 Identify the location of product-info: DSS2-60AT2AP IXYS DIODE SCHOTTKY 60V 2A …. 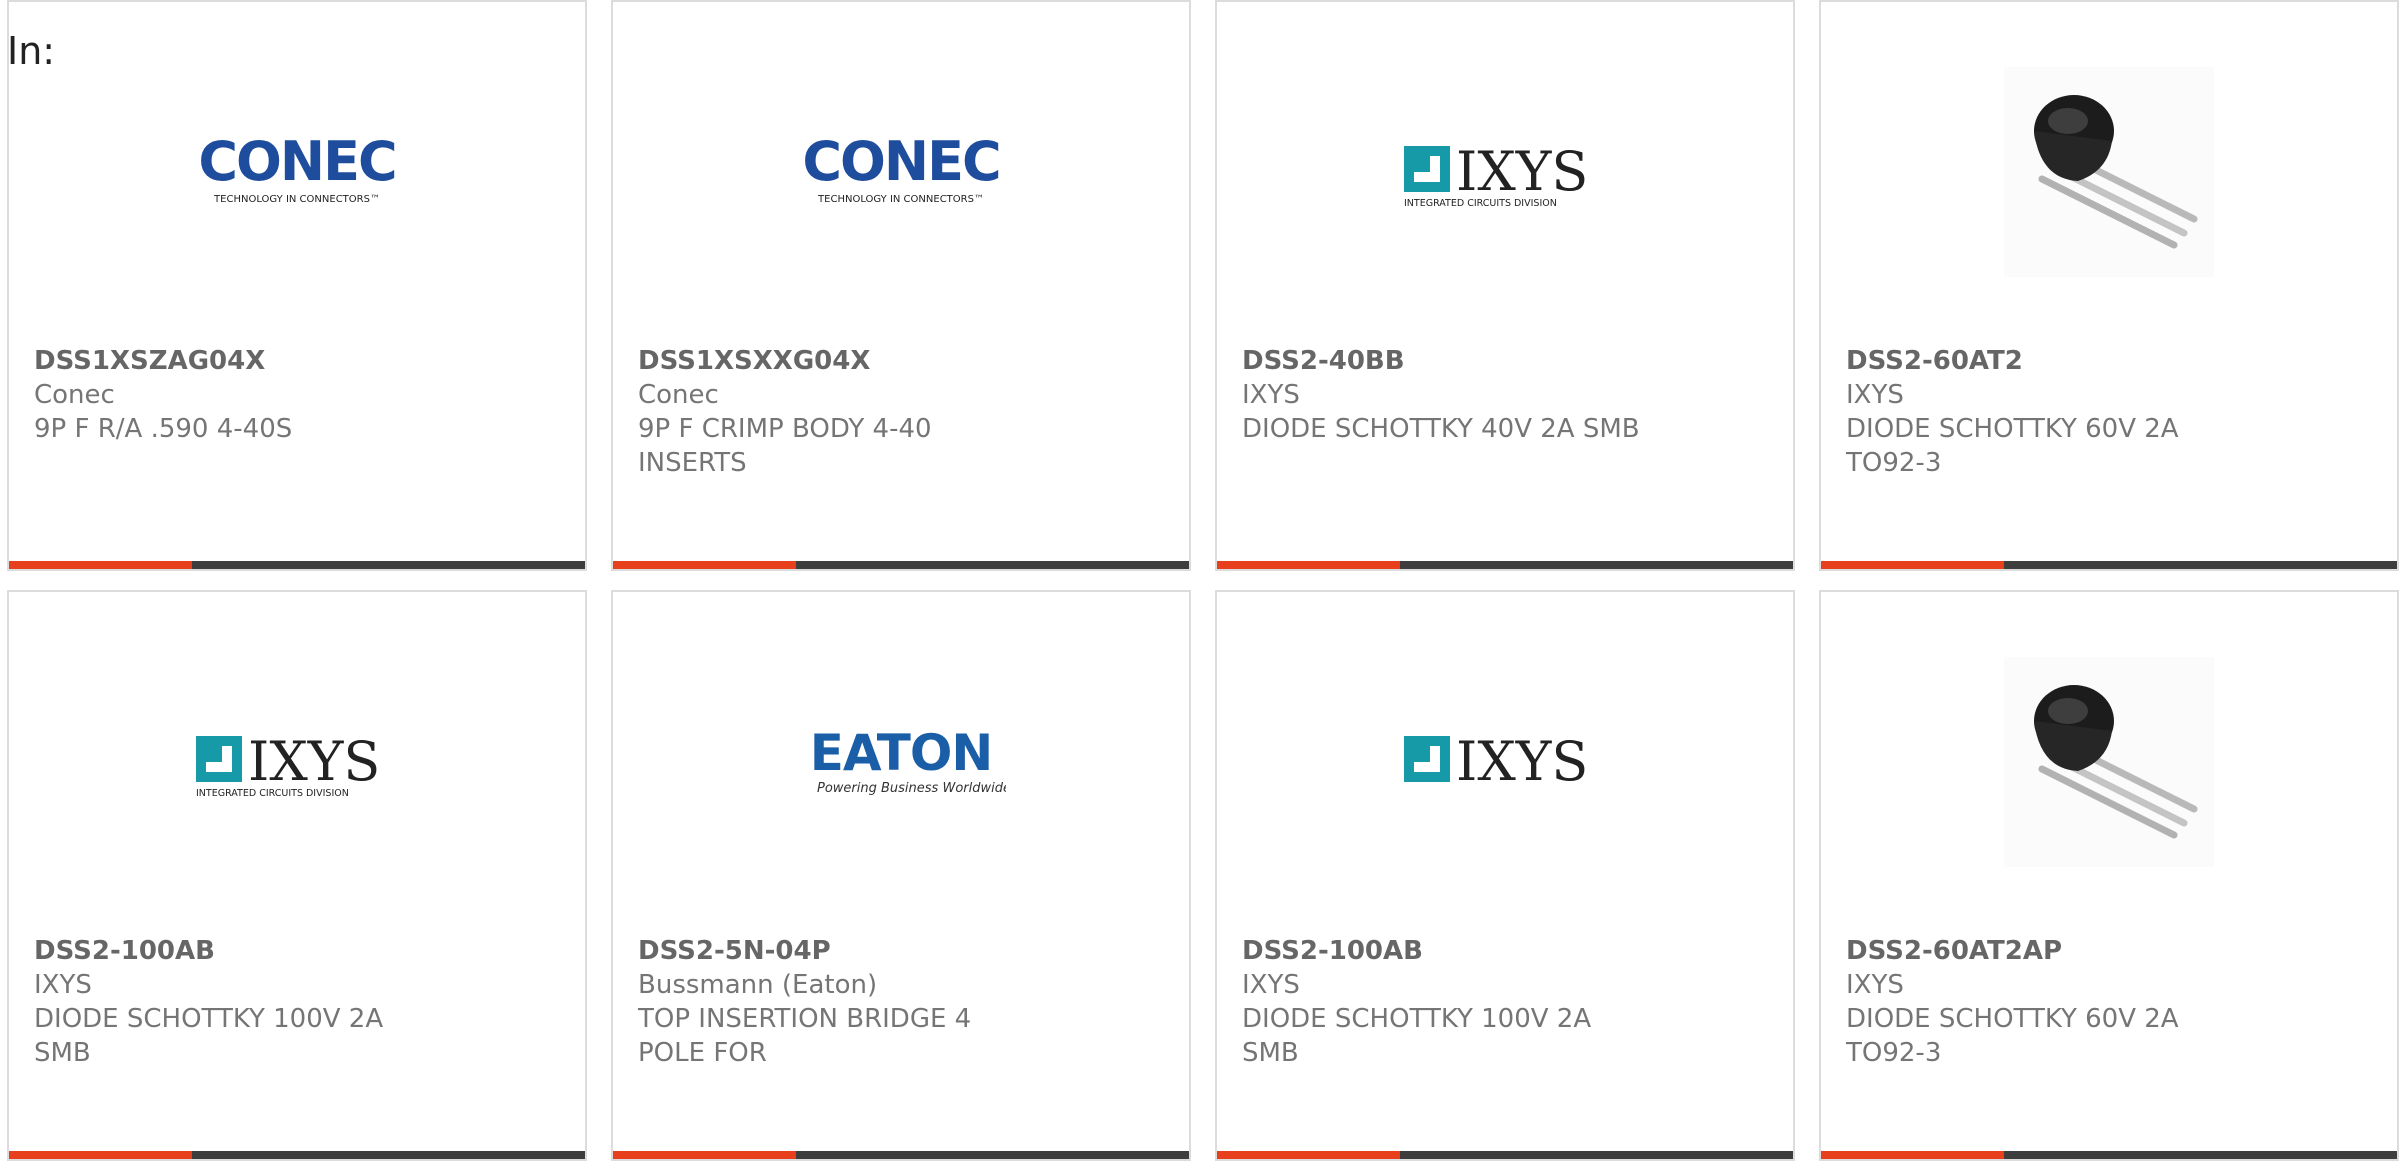
(2046, 1002).